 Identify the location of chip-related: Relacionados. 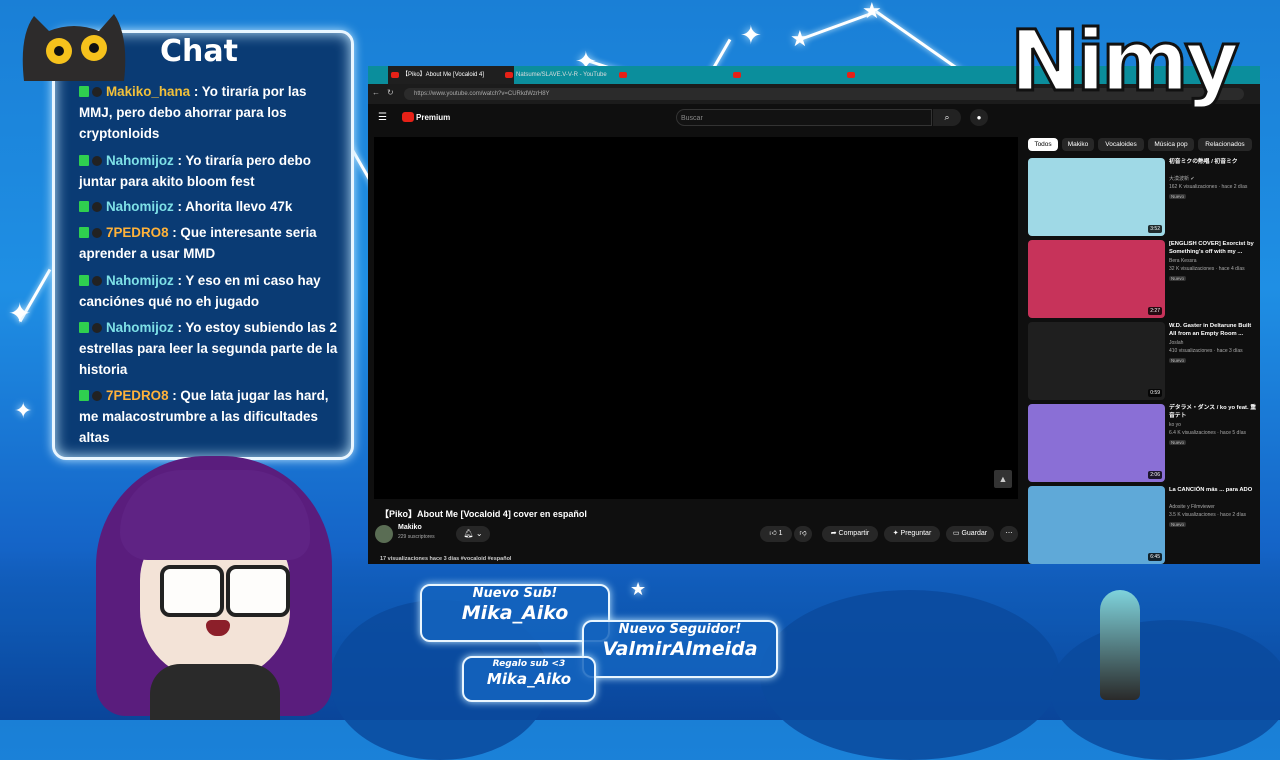
(1225, 144).